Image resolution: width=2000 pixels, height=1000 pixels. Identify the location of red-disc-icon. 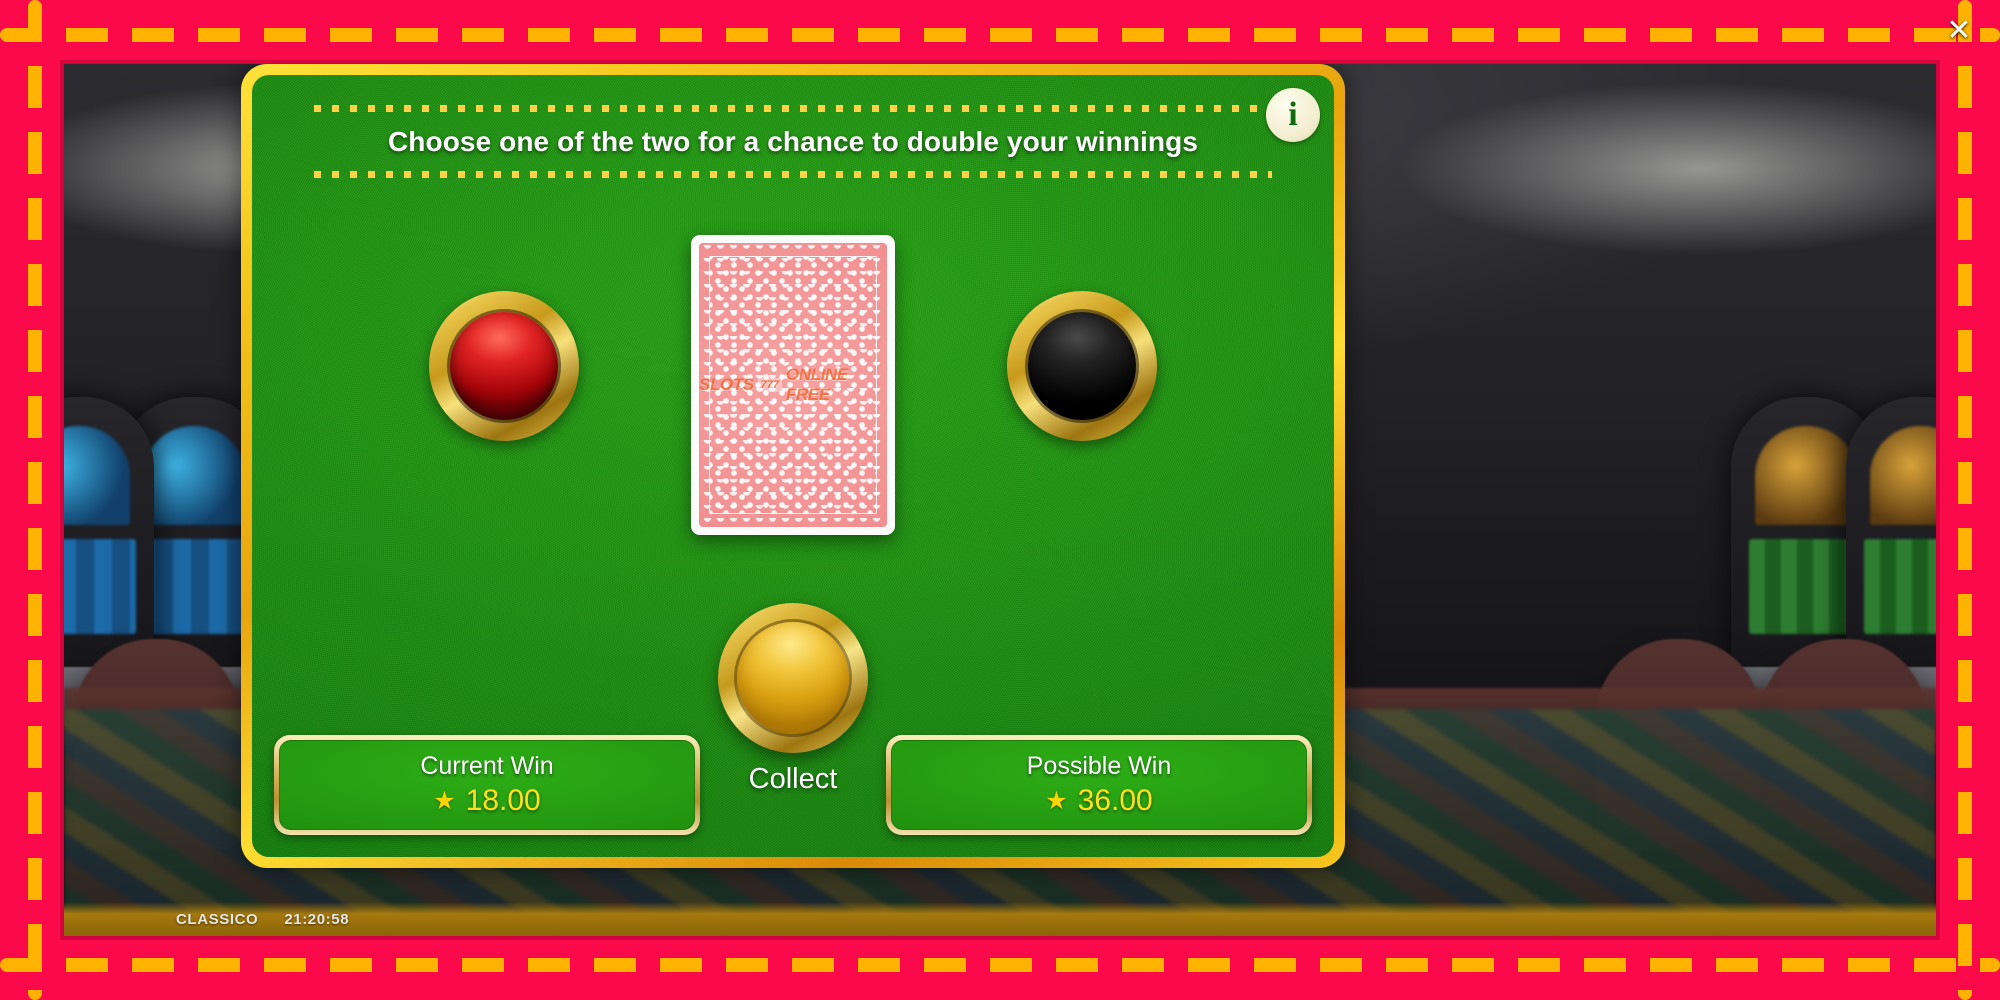
(504, 366).